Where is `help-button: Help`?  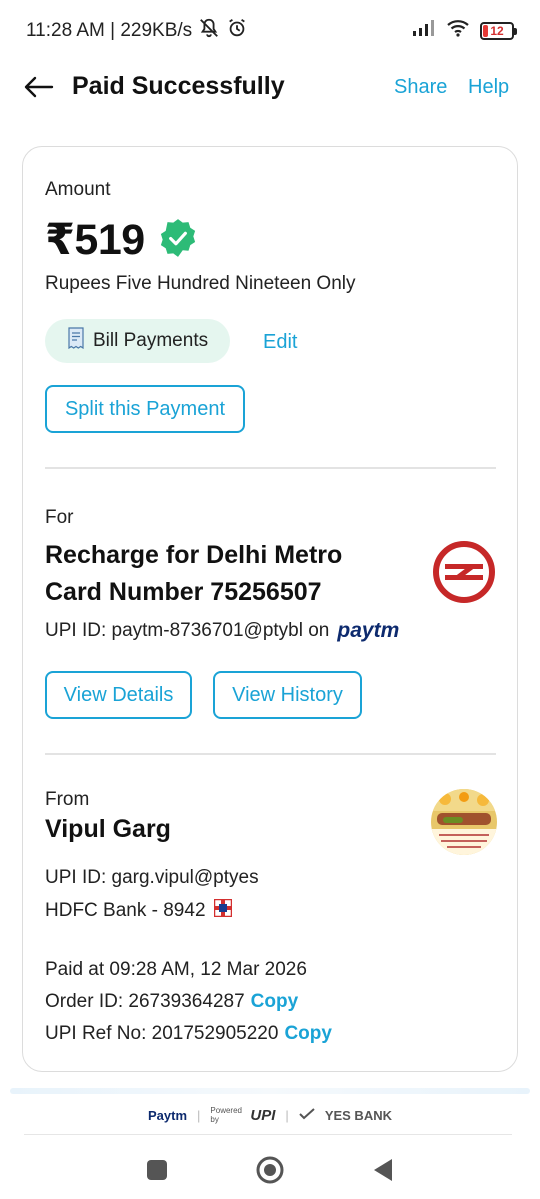 help-button: Help is located at coordinates (488, 87).